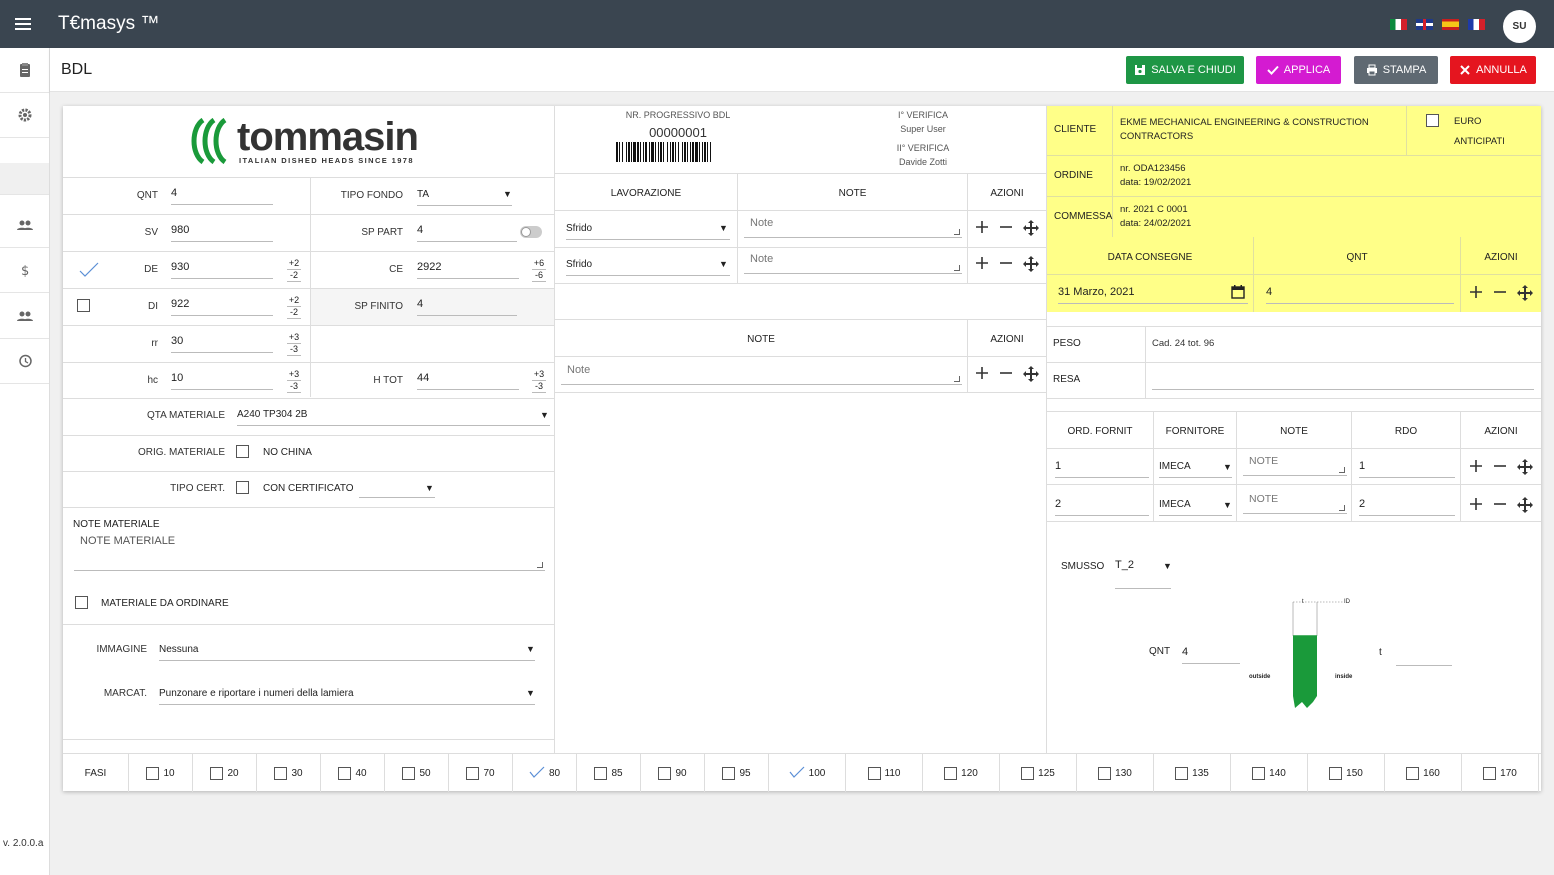 This screenshot has width=1554, height=875. I want to click on data-consegna-input: 31 Marzo, 2021, so click(1153, 295).